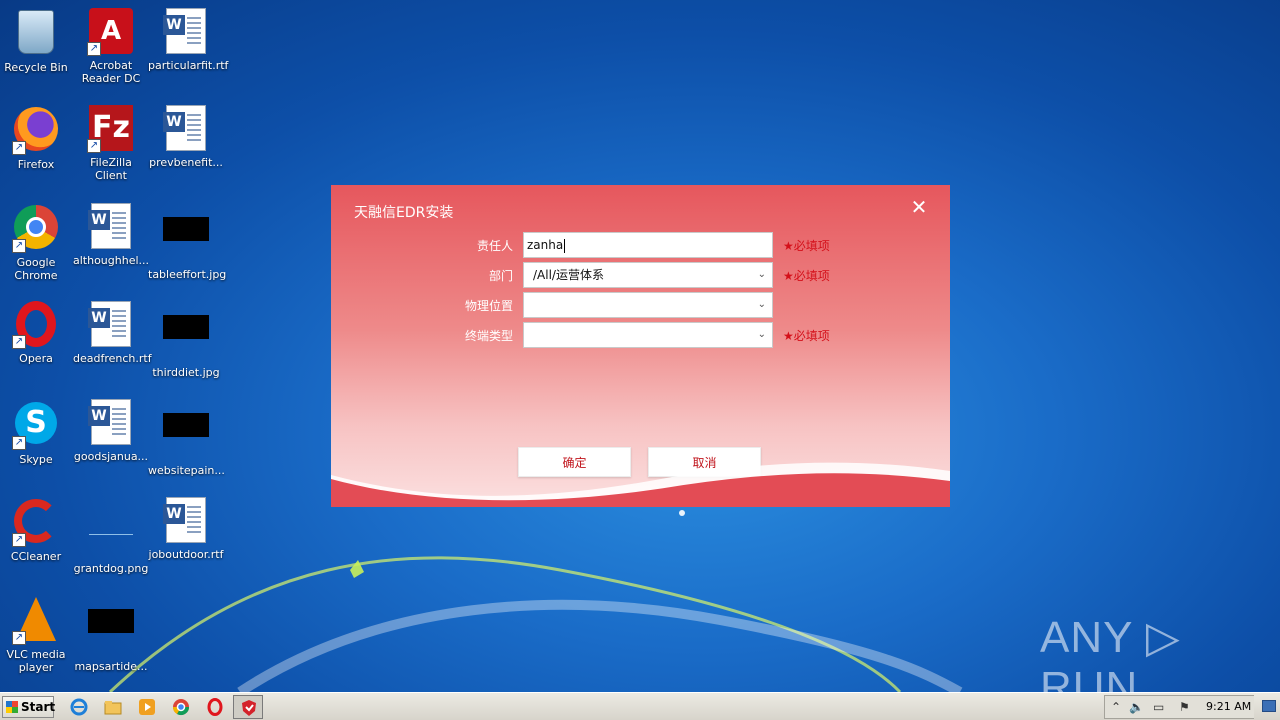  I want to click on network-icon: ▭, so click(1158, 707).